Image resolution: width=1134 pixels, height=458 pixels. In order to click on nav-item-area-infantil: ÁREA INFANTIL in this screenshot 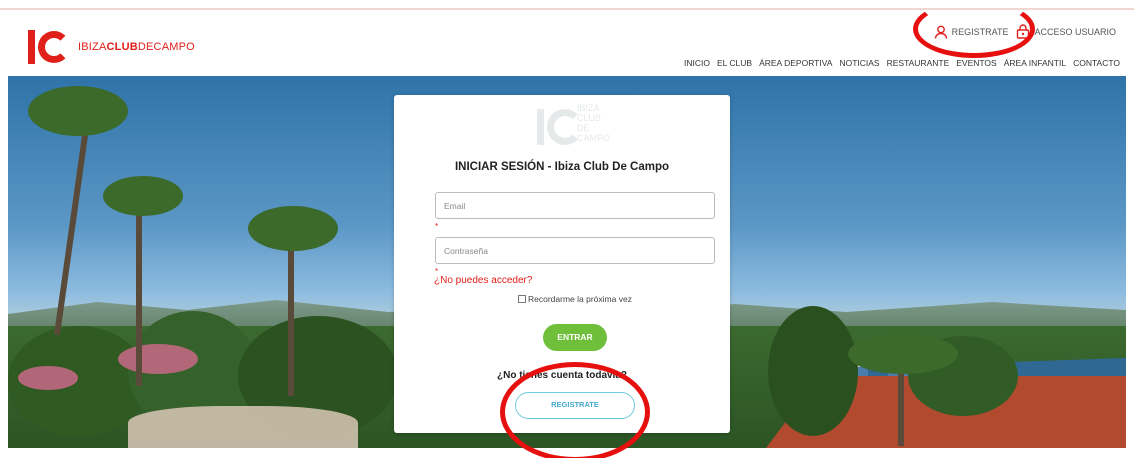, I will do `click(1035, 63)`.